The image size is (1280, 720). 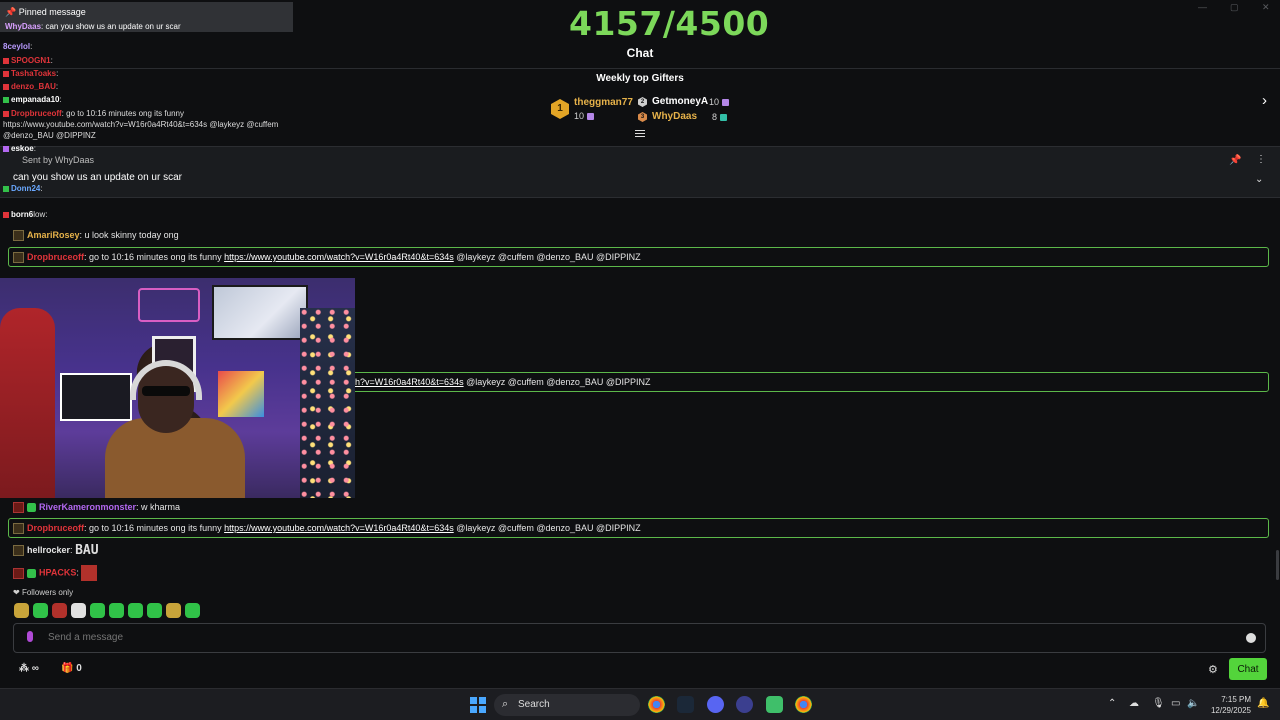 I want to click on sub-goal-counter: 4157/4500, so click(x=669, y=23).